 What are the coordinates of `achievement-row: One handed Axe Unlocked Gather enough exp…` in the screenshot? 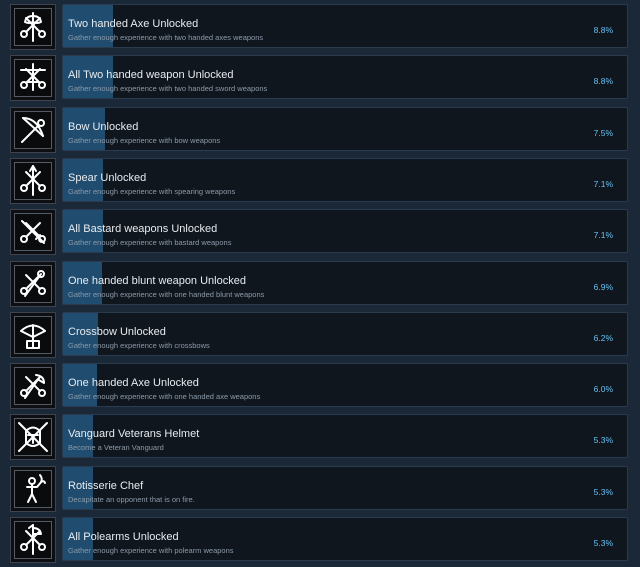 It's located at (320, 388).